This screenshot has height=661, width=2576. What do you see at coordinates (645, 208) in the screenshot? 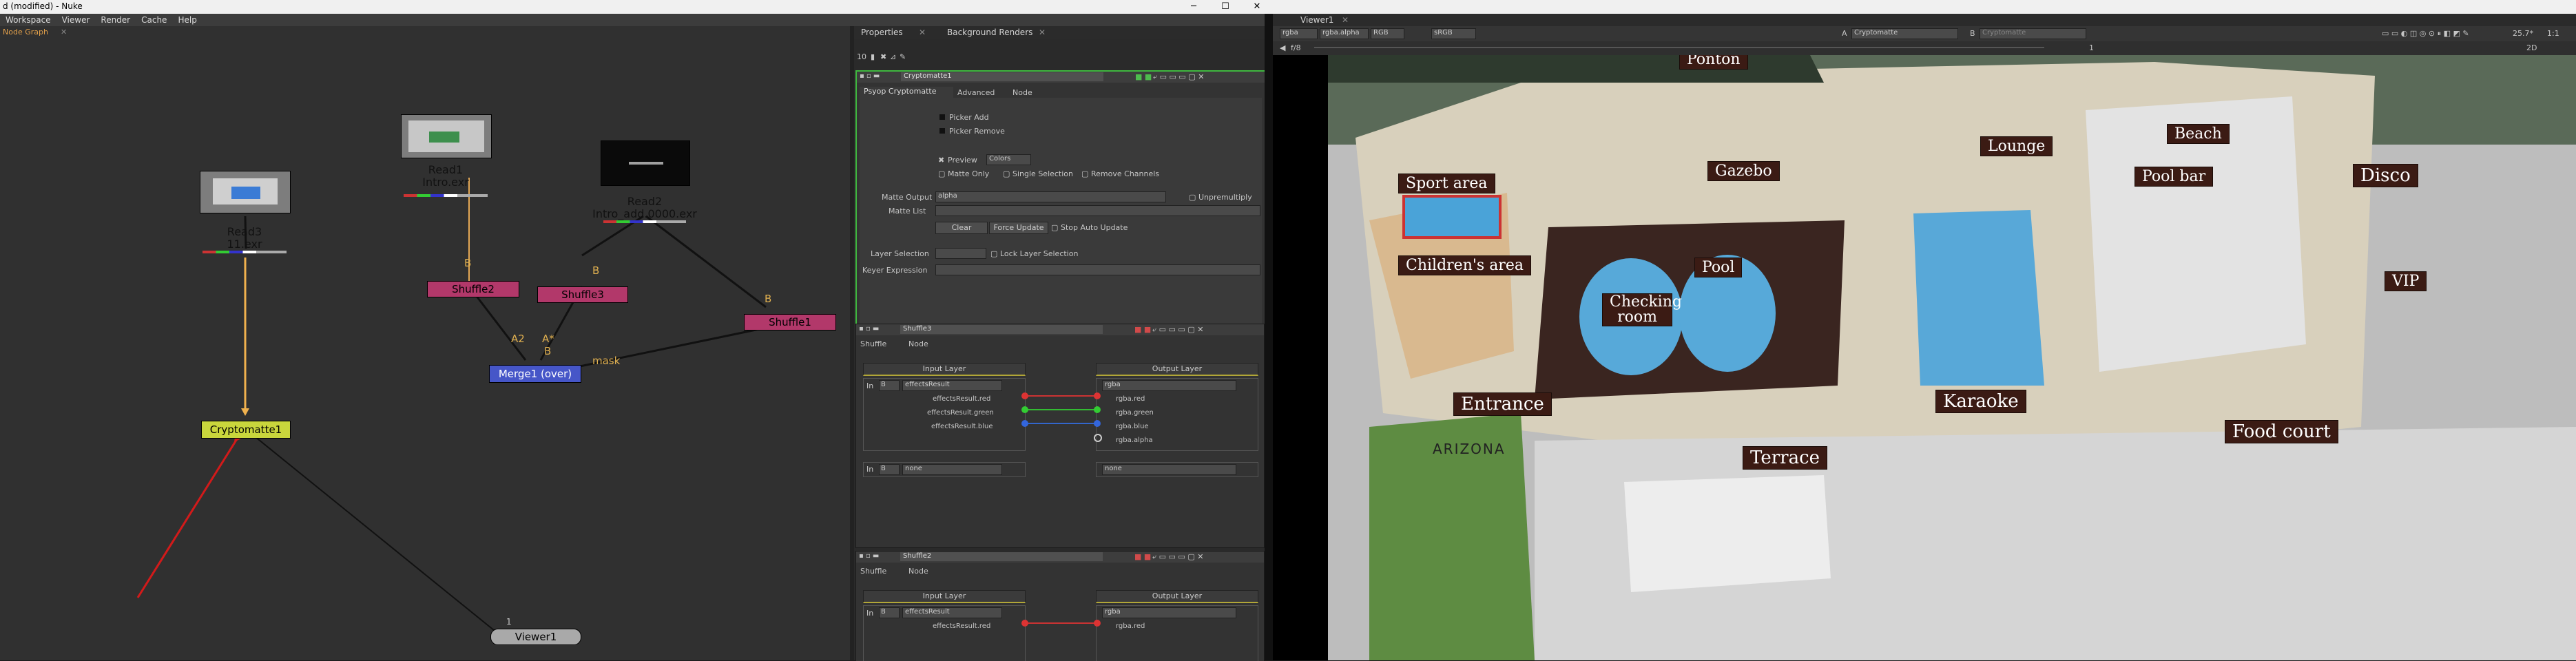
I see `read2-label: Read2 Intro_add.0000.exr` at bounding box center [645, 208].